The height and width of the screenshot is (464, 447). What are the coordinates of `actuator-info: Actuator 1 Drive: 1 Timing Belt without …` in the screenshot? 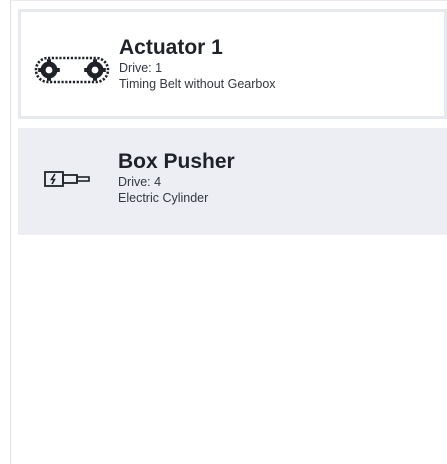 It's located at (276, 64).